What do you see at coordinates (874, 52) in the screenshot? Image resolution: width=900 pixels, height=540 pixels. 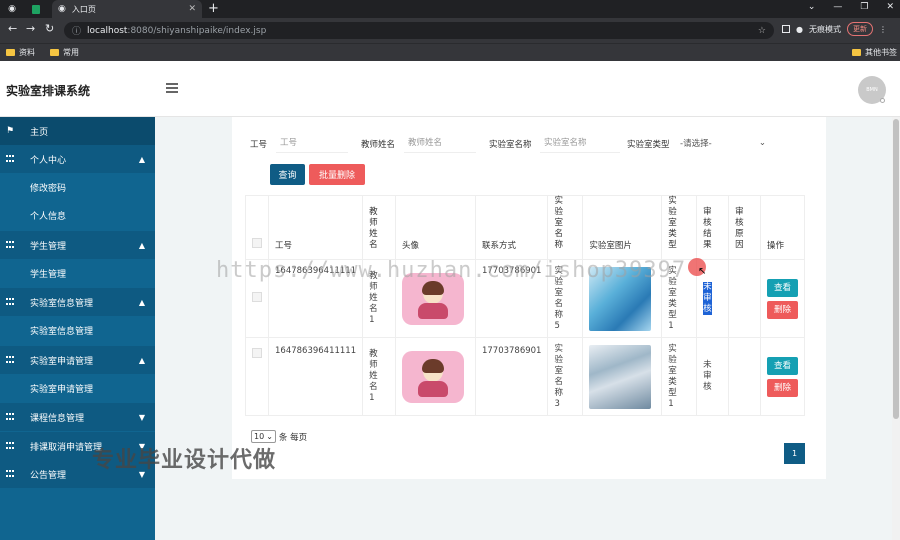 I see `other-bookmarks: 其他书签` at bounding box center [874, 52].